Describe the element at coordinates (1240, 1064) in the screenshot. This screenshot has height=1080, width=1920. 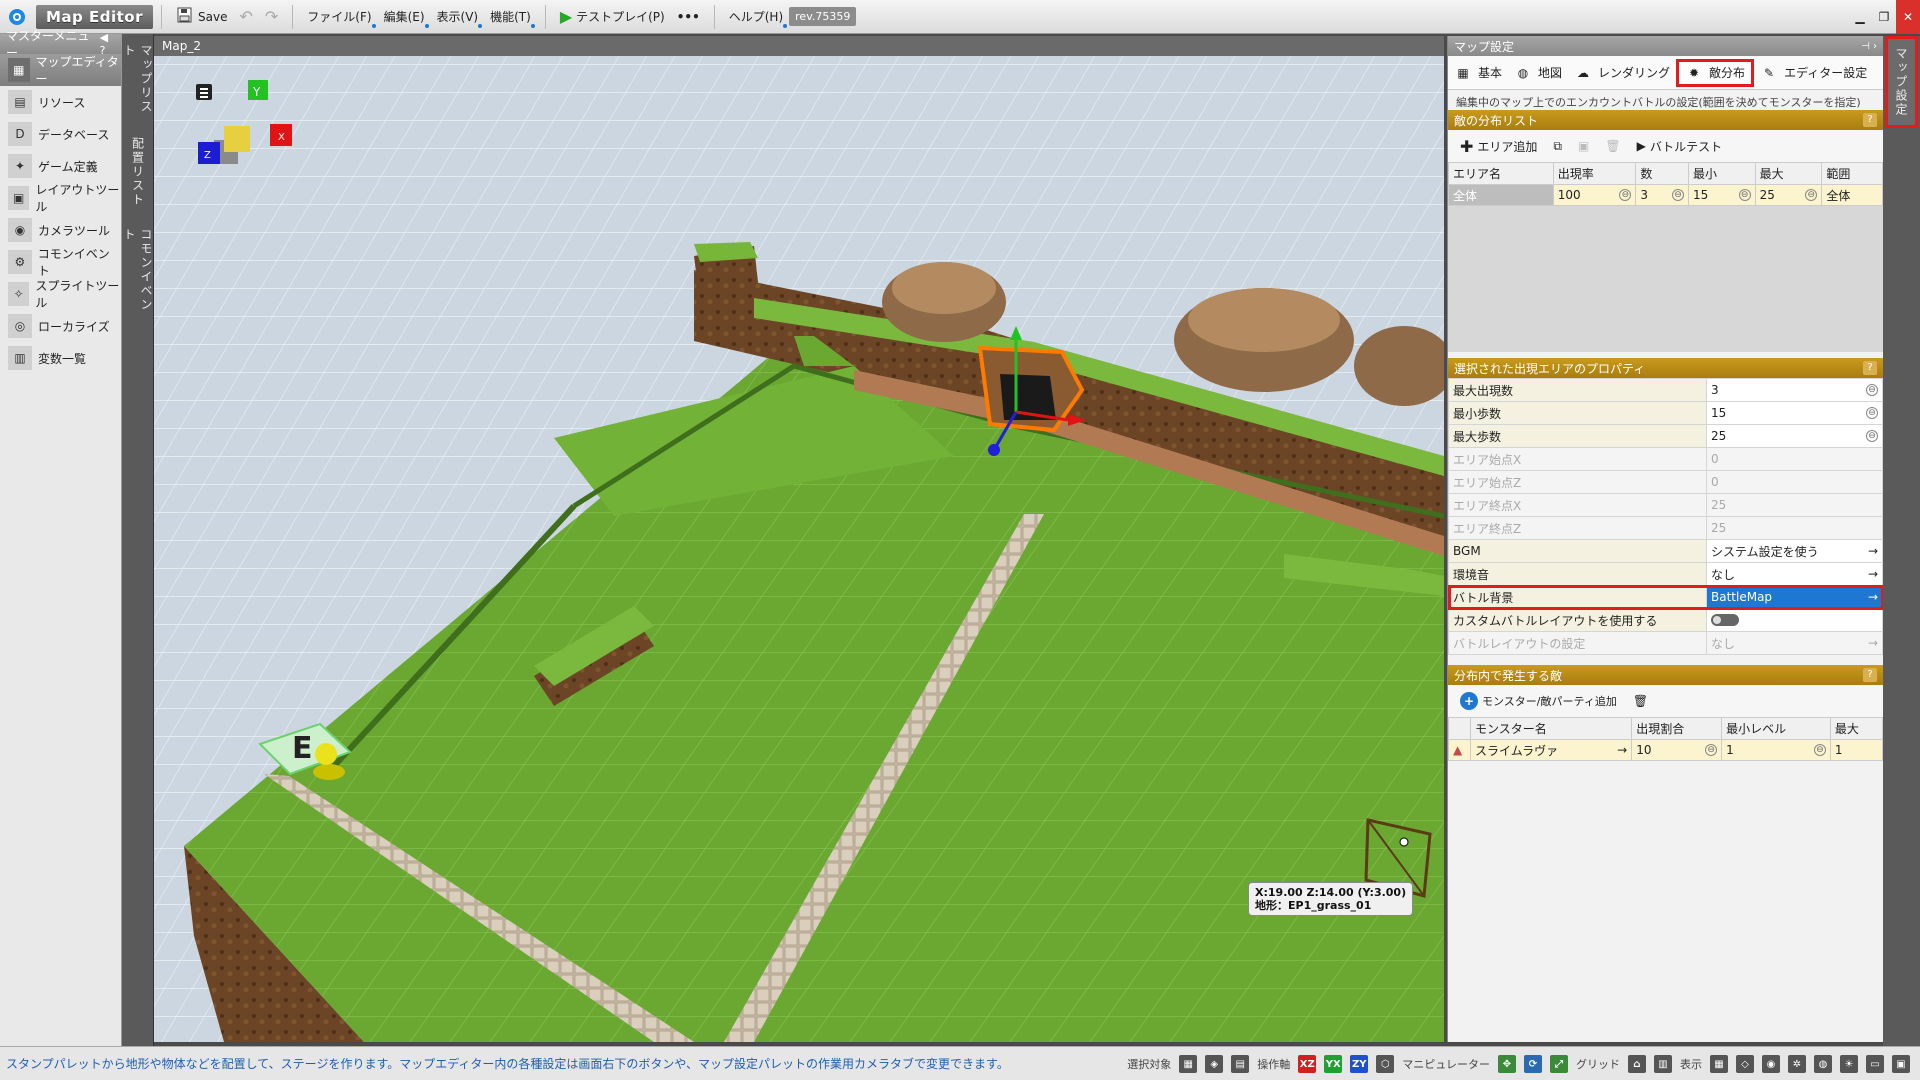
I see `select-all-icon: ▤` at that location.